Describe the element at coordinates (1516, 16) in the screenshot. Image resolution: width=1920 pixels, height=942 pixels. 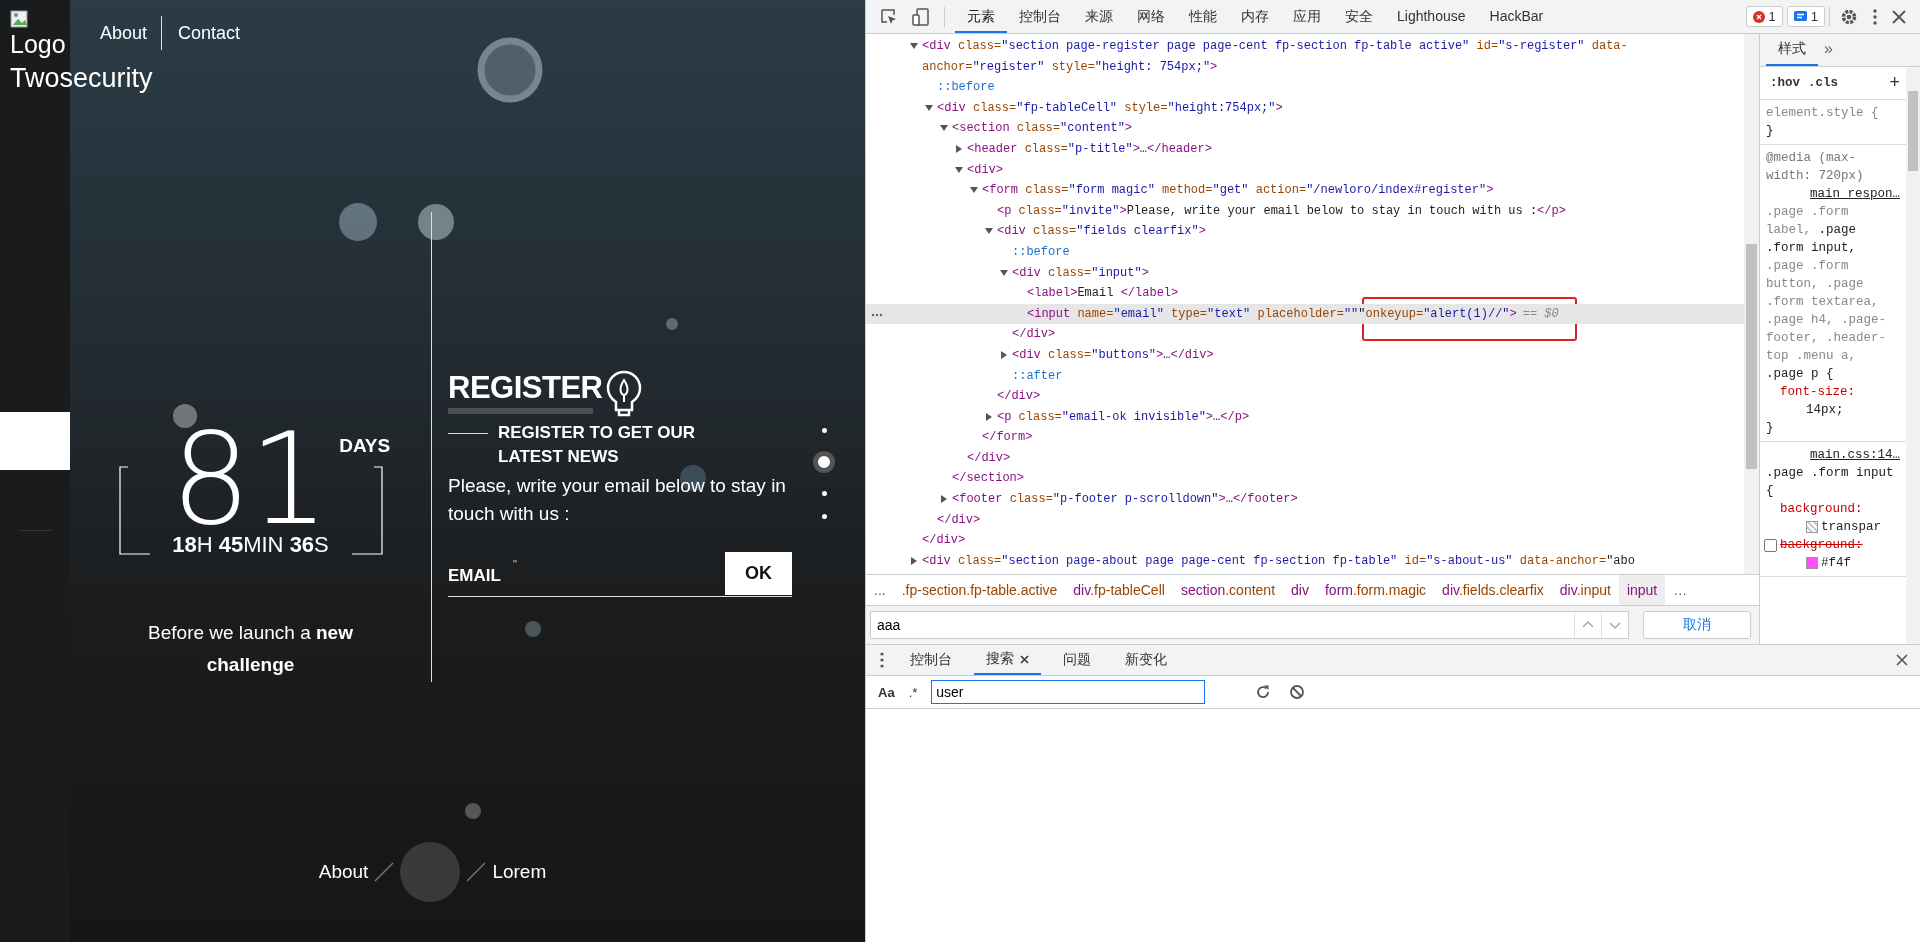
I see `devtools-tab: HackBar` at that location.